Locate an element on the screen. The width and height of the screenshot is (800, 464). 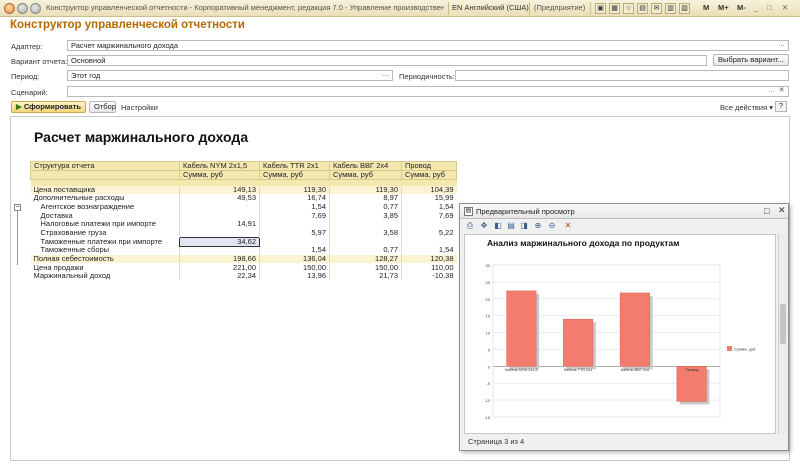
memory-button: M is located at coordinates (706, 7).